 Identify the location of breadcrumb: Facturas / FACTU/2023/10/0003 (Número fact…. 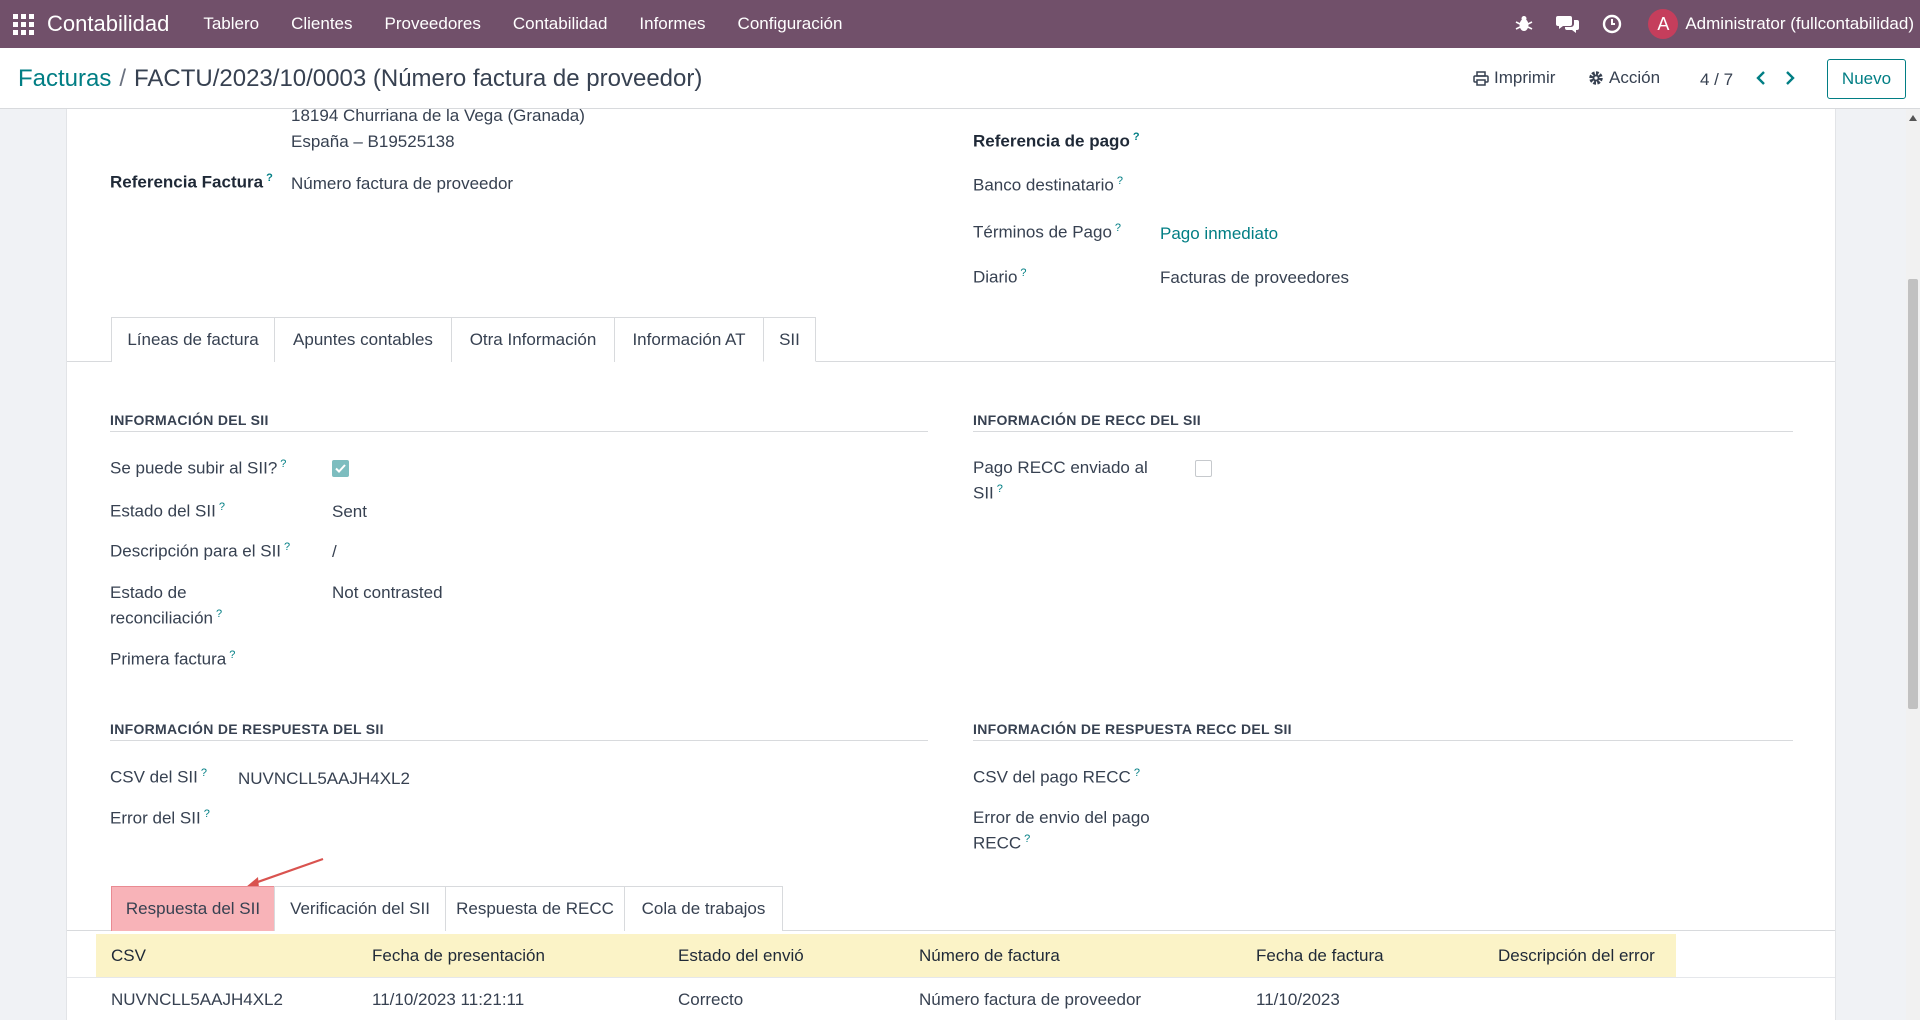
(360, 79).